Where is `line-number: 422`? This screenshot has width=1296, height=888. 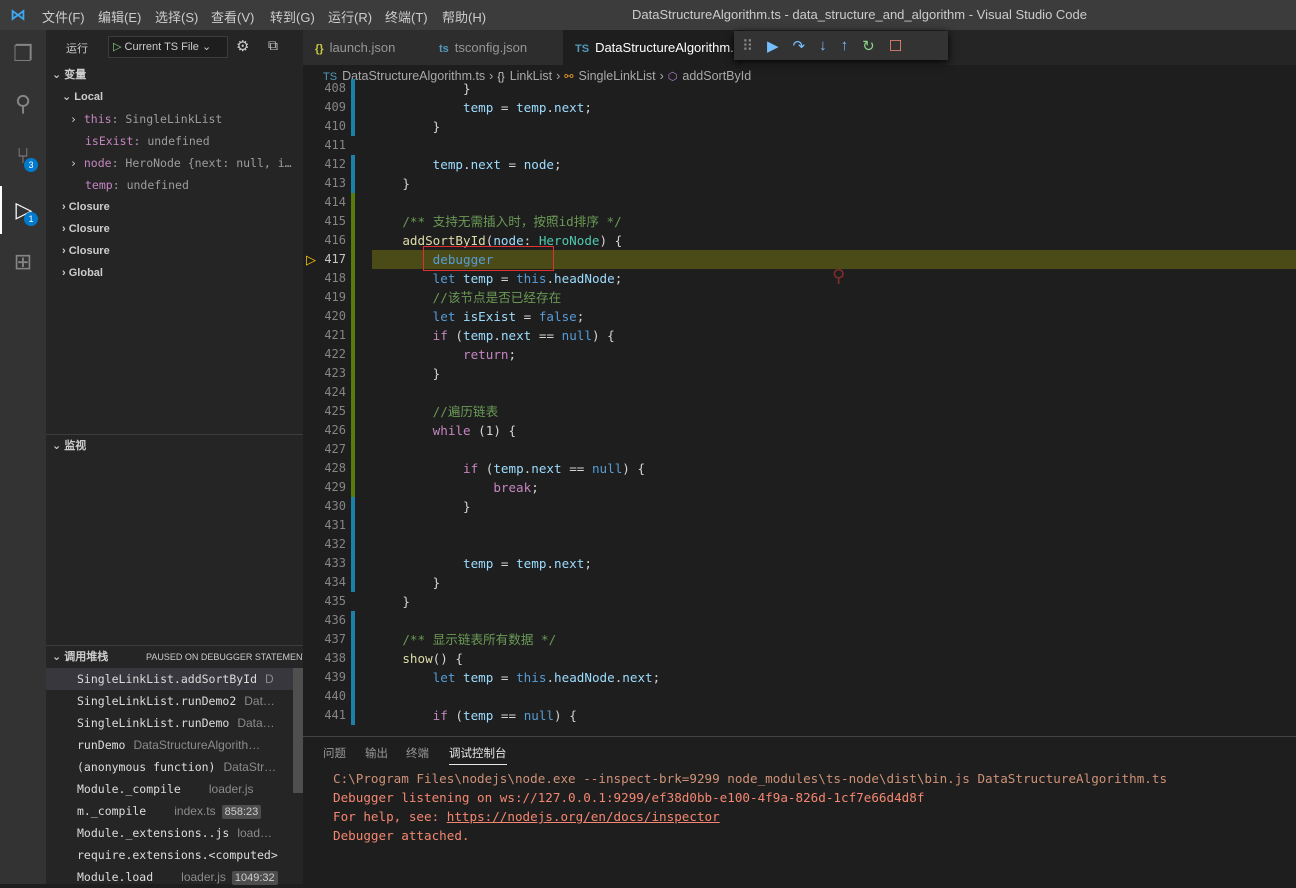
line-number: 422 is located at coordinates (335, 354).